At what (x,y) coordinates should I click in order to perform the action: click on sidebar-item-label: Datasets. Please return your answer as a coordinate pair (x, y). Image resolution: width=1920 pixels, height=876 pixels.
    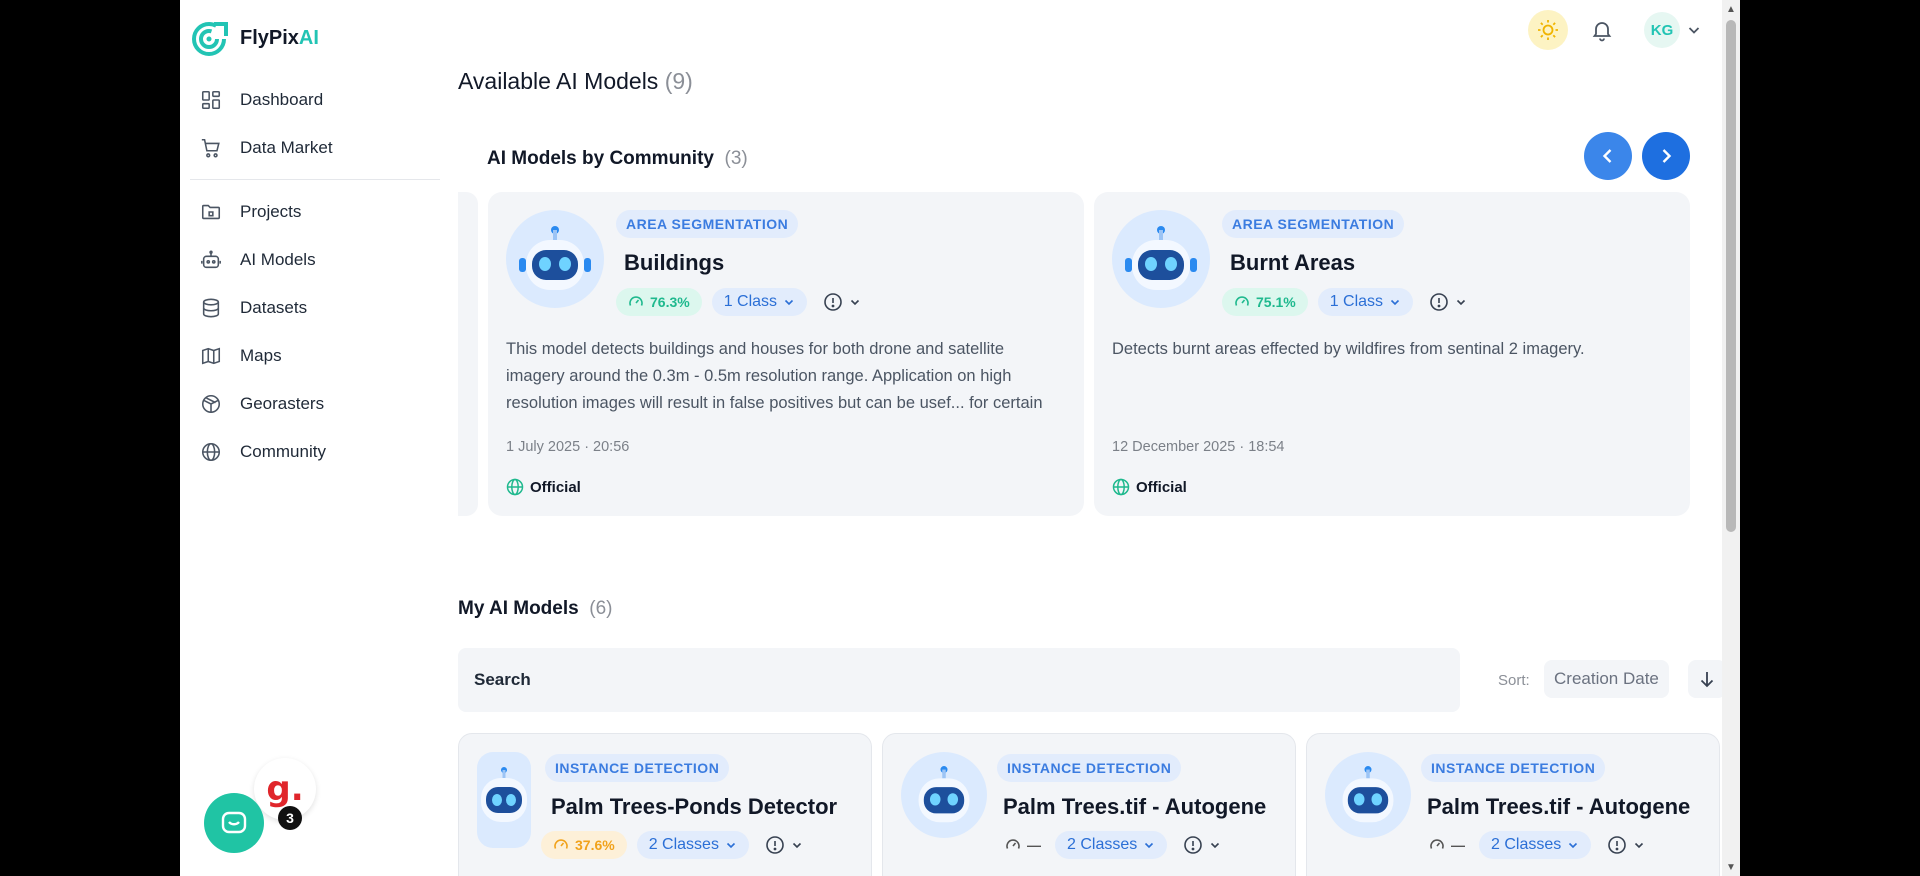
    Looking at the image, I should click on (274, 307).